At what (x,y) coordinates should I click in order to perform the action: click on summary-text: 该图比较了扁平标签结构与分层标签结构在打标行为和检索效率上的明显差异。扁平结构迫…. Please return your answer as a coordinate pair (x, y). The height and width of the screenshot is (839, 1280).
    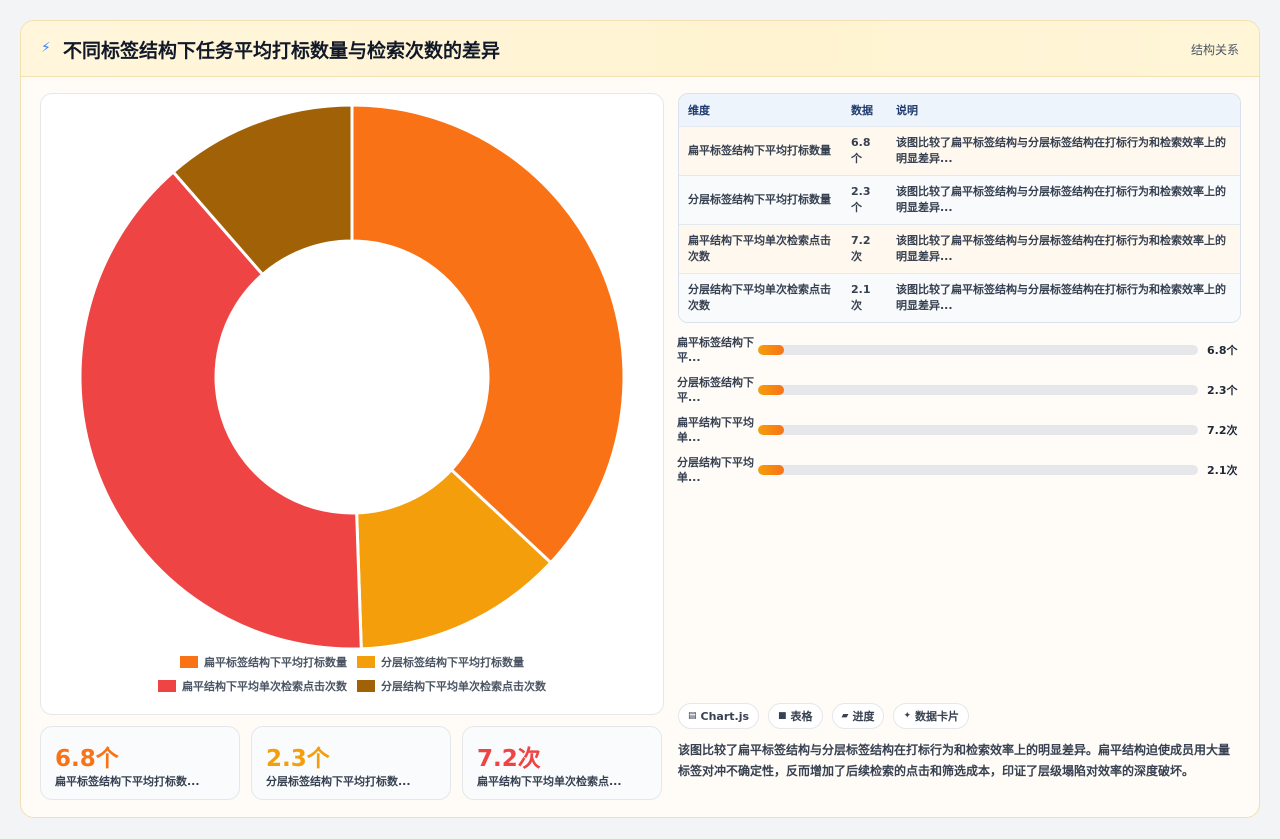
    Looking at the image, I should click on (954, 760).